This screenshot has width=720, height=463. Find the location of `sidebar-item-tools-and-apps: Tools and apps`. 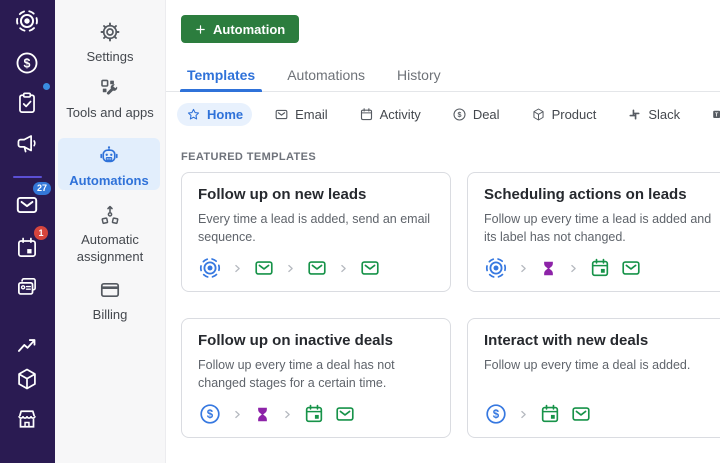

sidebar-item-tools-and-apps: Tools and apps is located at coordinates (110, 98).